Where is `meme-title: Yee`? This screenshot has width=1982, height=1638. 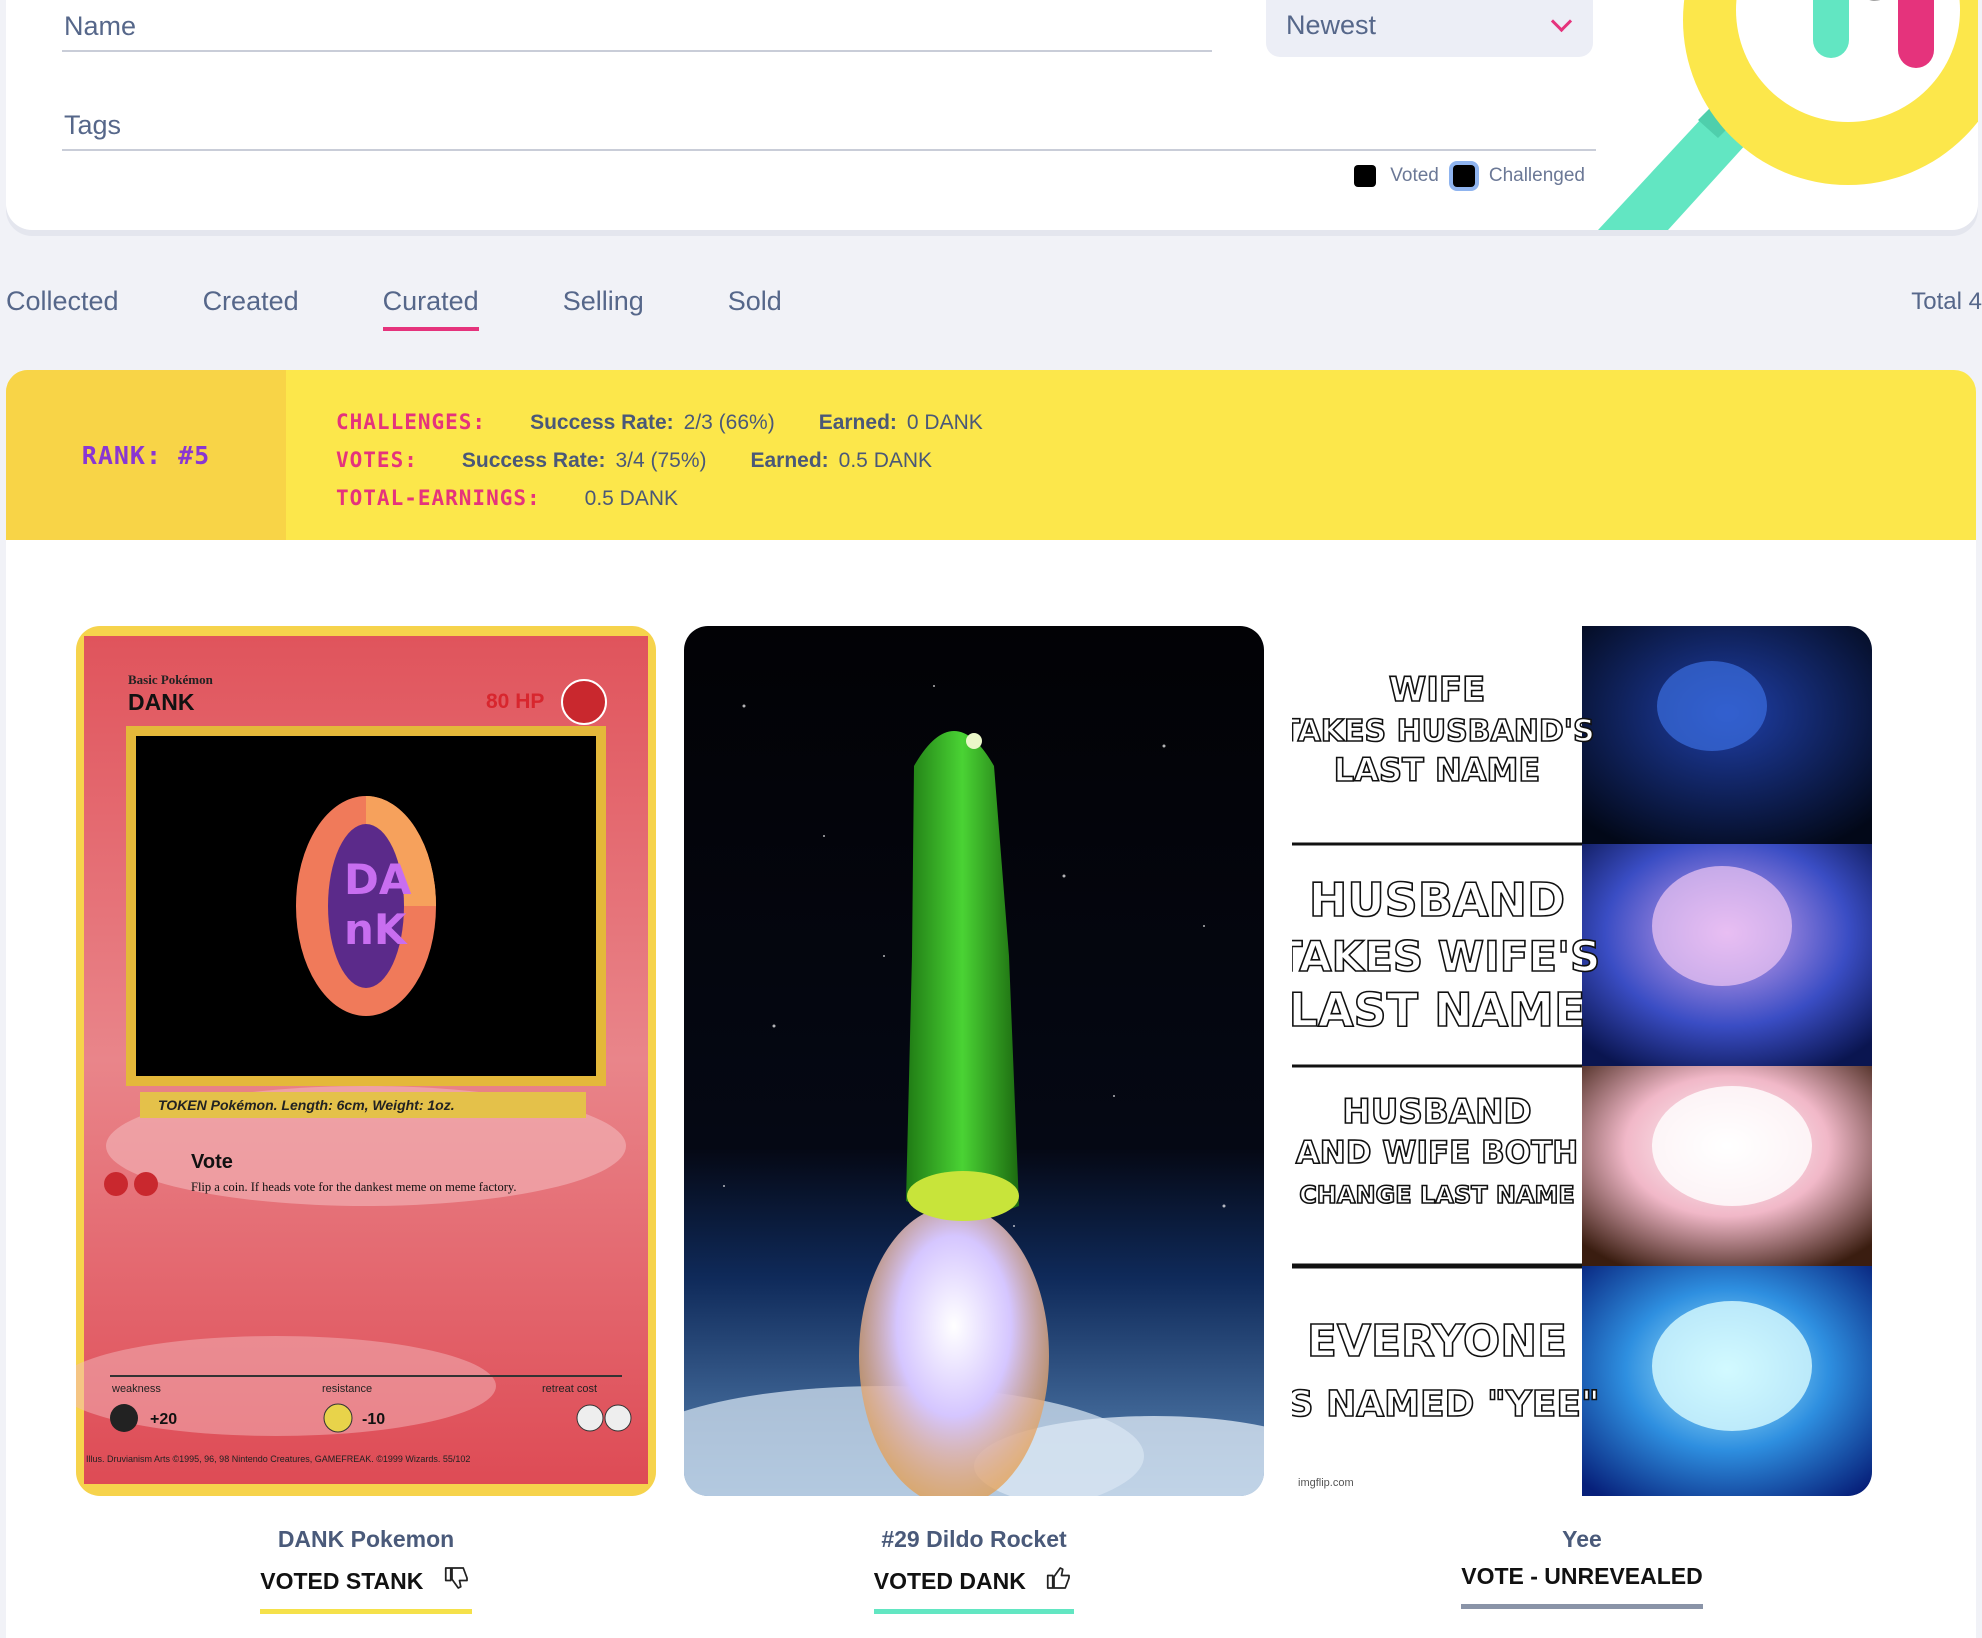 meme-title: Yee is located at coordinates (1582, 1539).